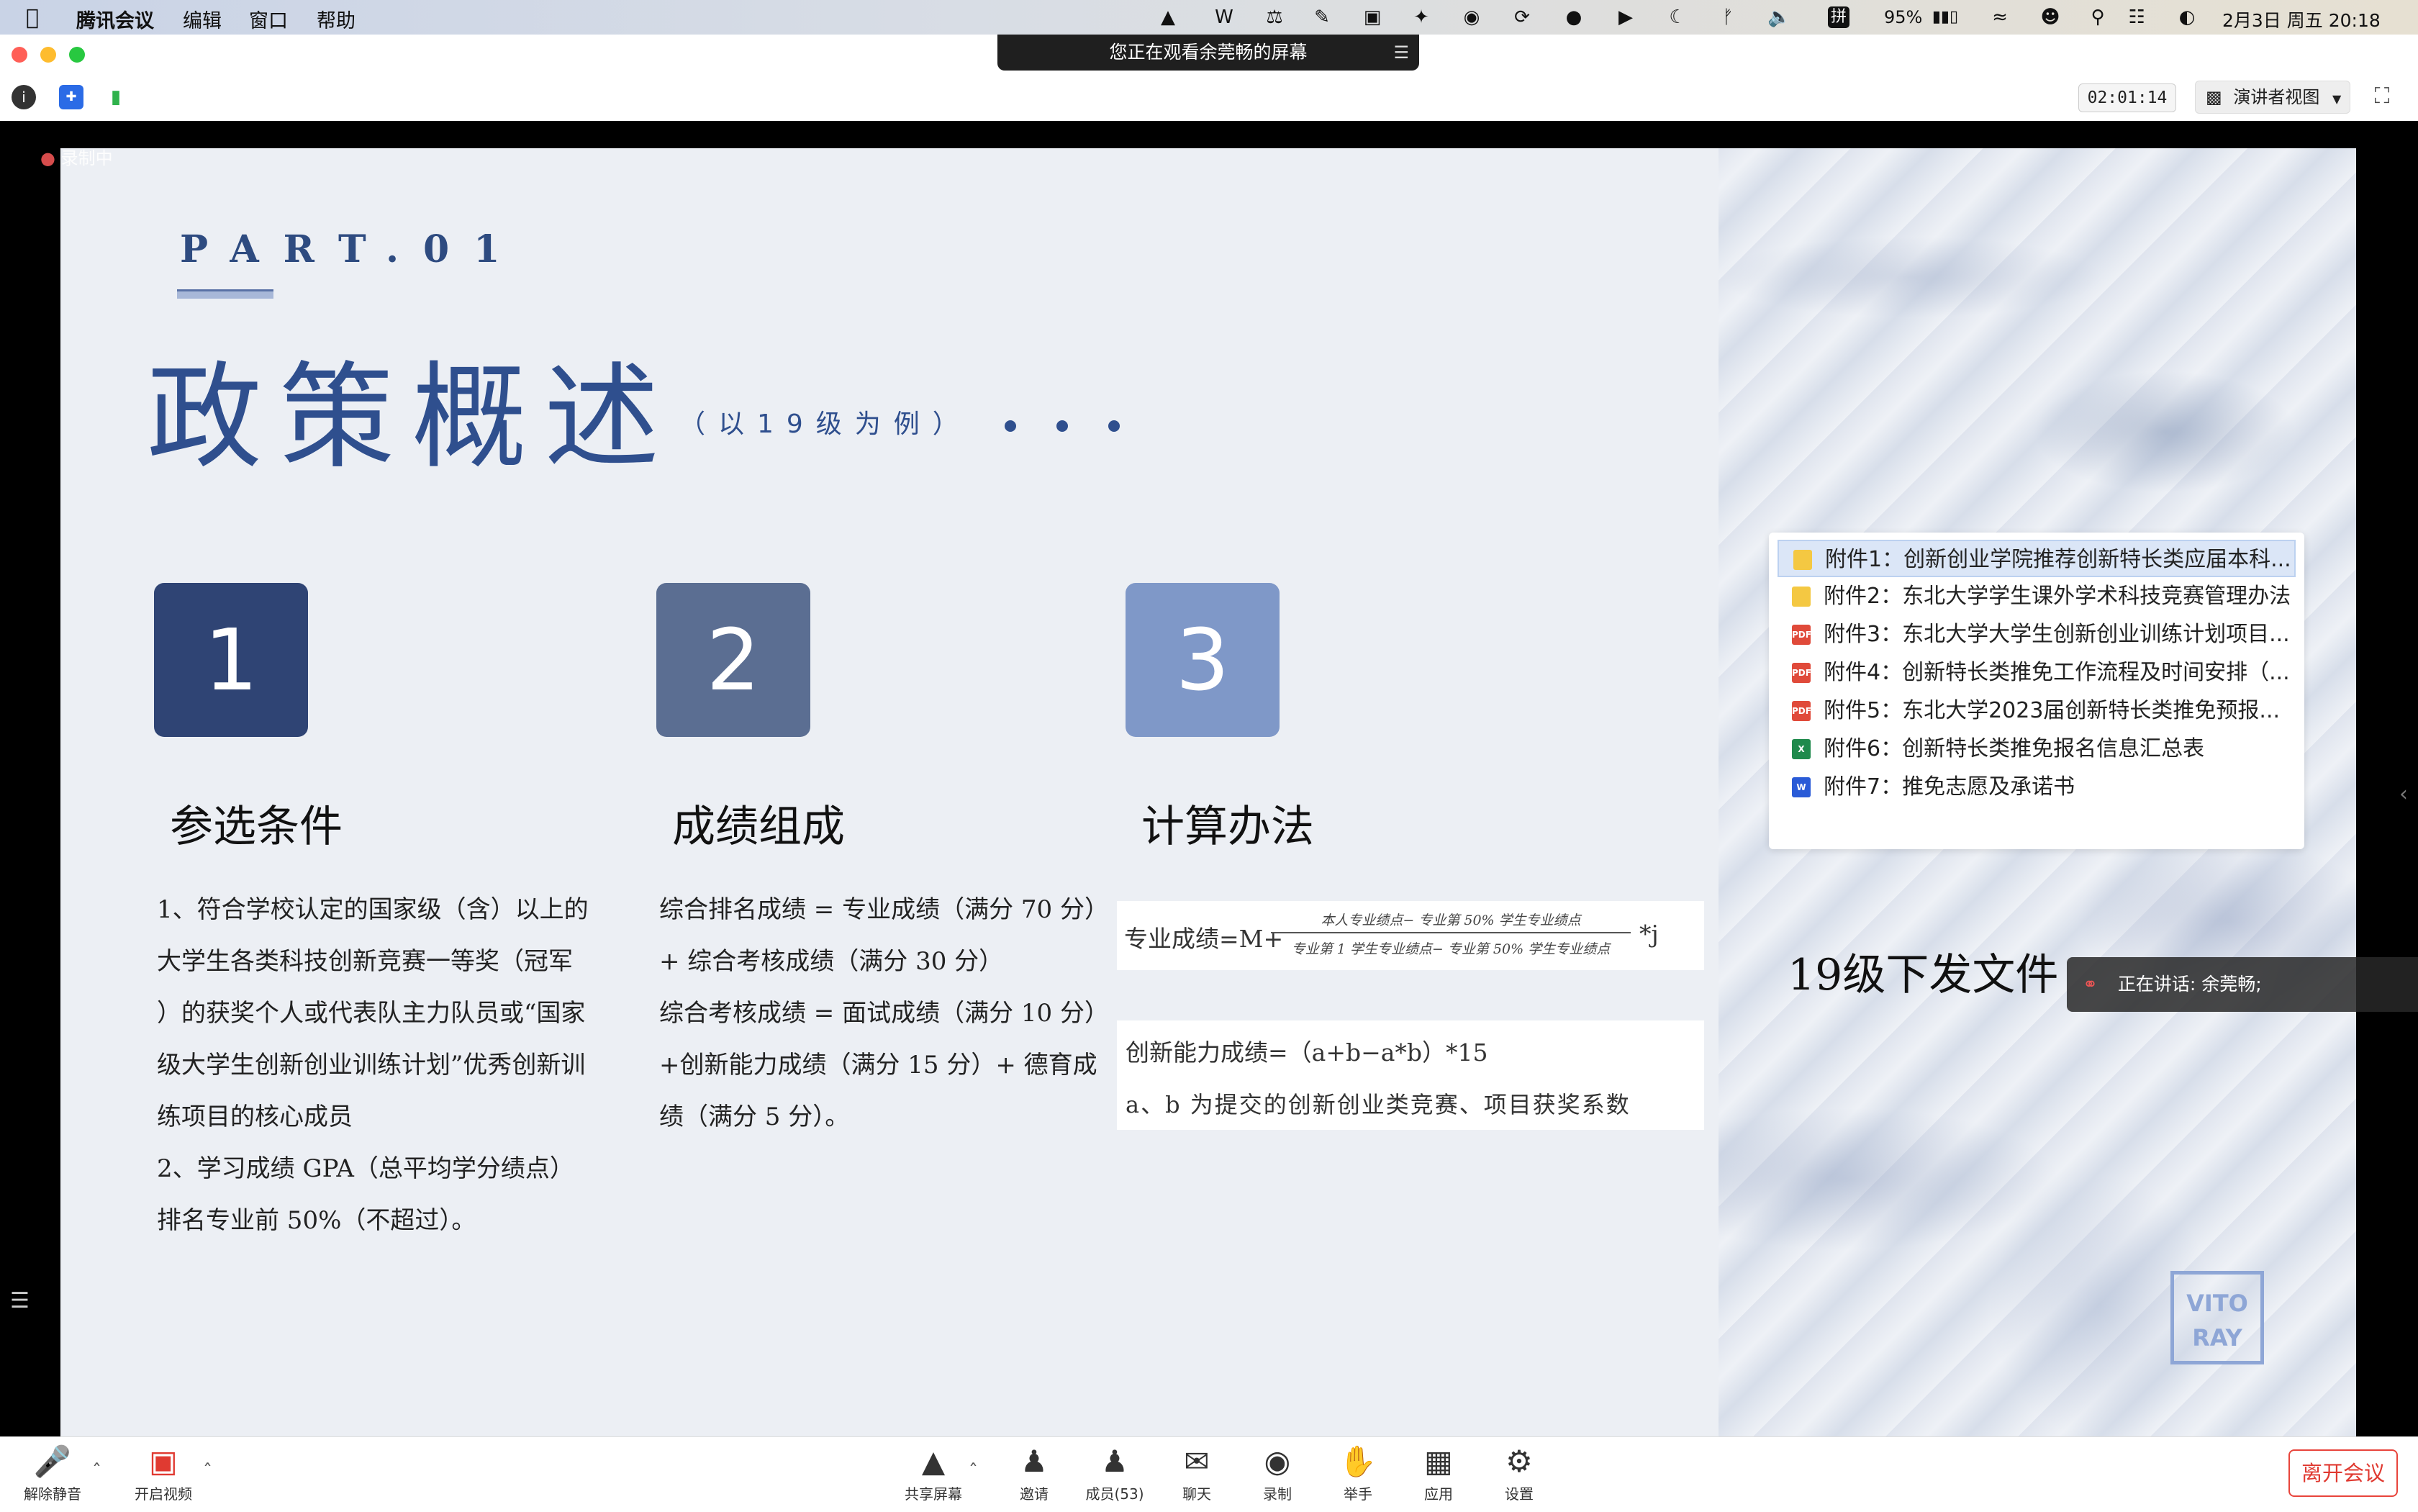 This screenshot has height=1512, width=2418. Describe the element at coordinates (1802, 560) in the screenshot. I see `folder-icon` at that location.